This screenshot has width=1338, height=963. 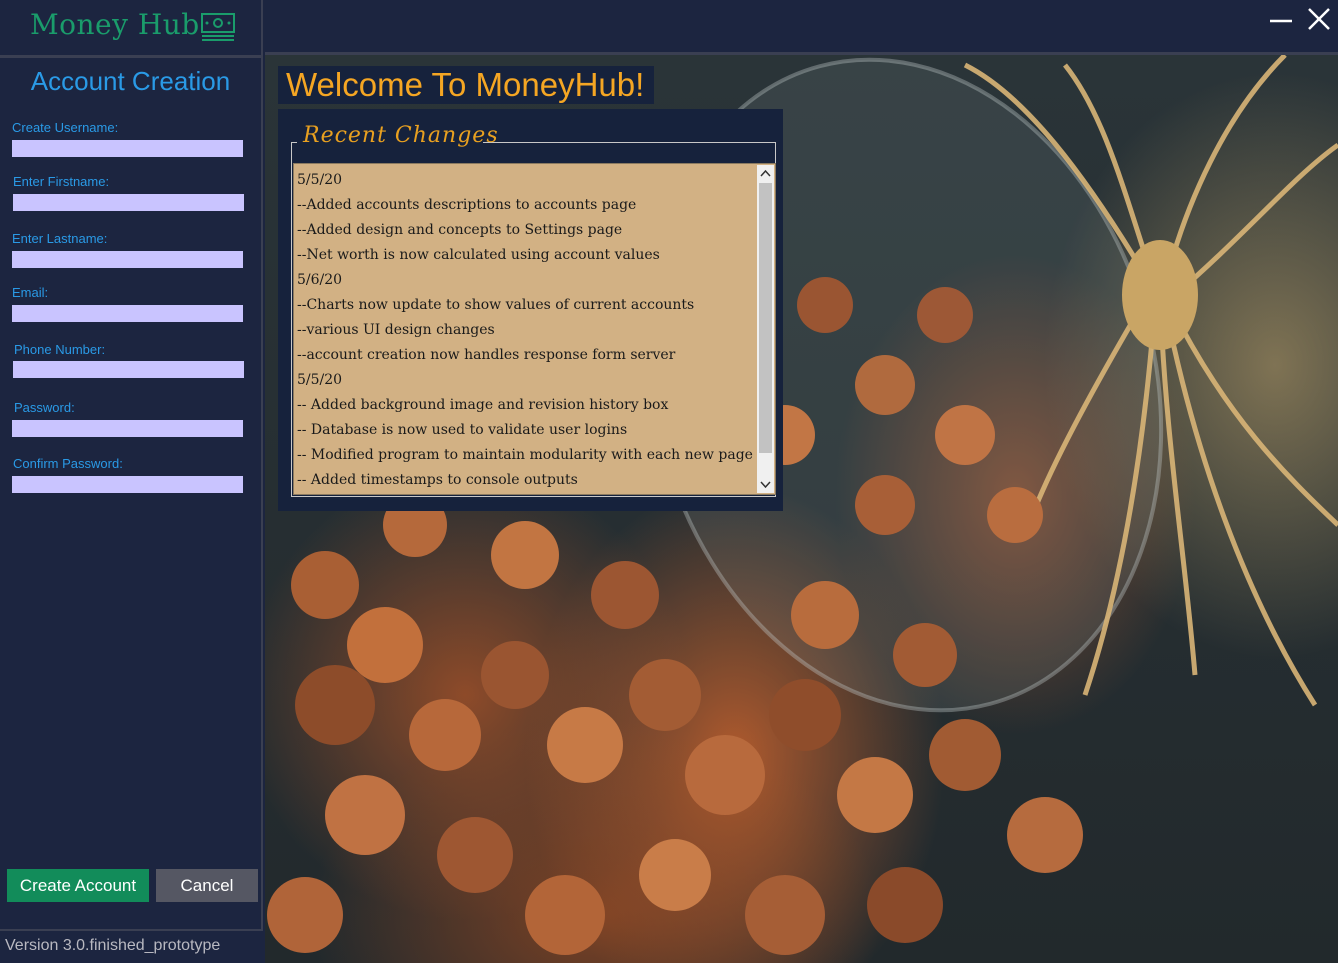 I want to click on list-item: --various UI design changes, so click(x=396, y=330).